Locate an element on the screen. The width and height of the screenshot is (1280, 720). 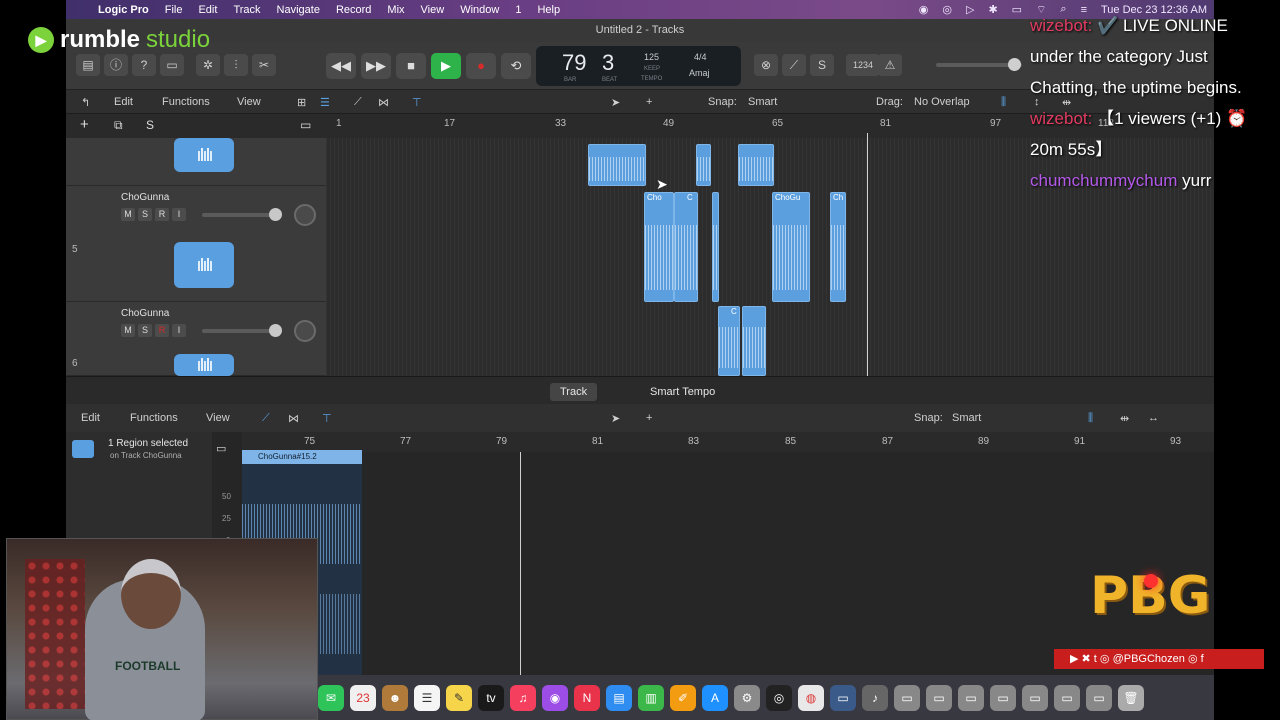
menu-mix: Mix is located at coordinates (395, 10).